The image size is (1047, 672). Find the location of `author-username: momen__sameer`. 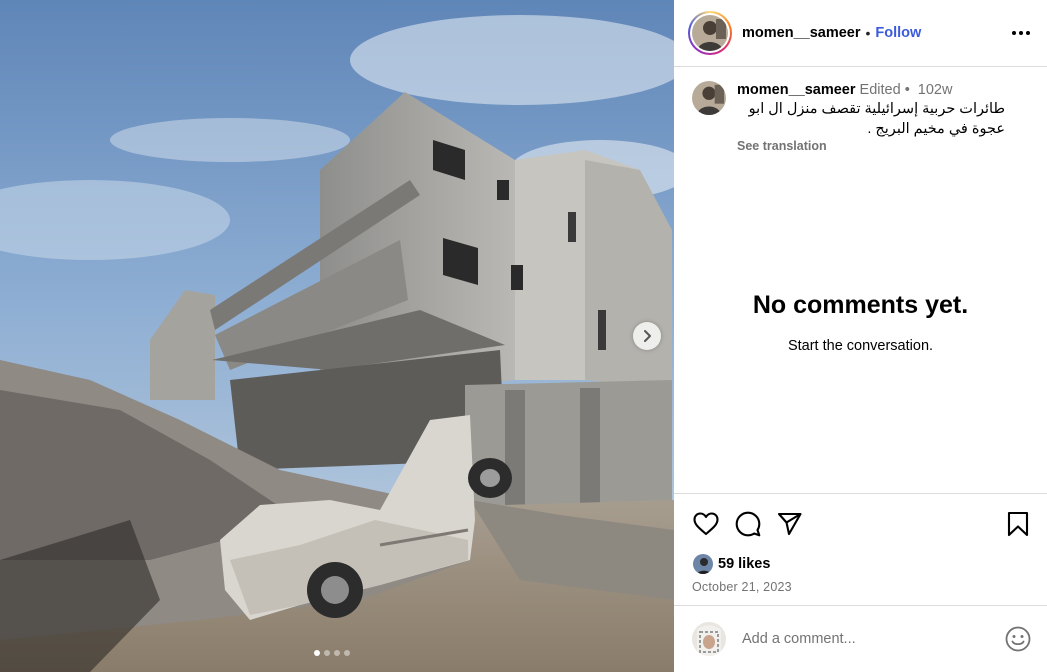

author-username: momen__sameer is located at coordinates (801, 33).